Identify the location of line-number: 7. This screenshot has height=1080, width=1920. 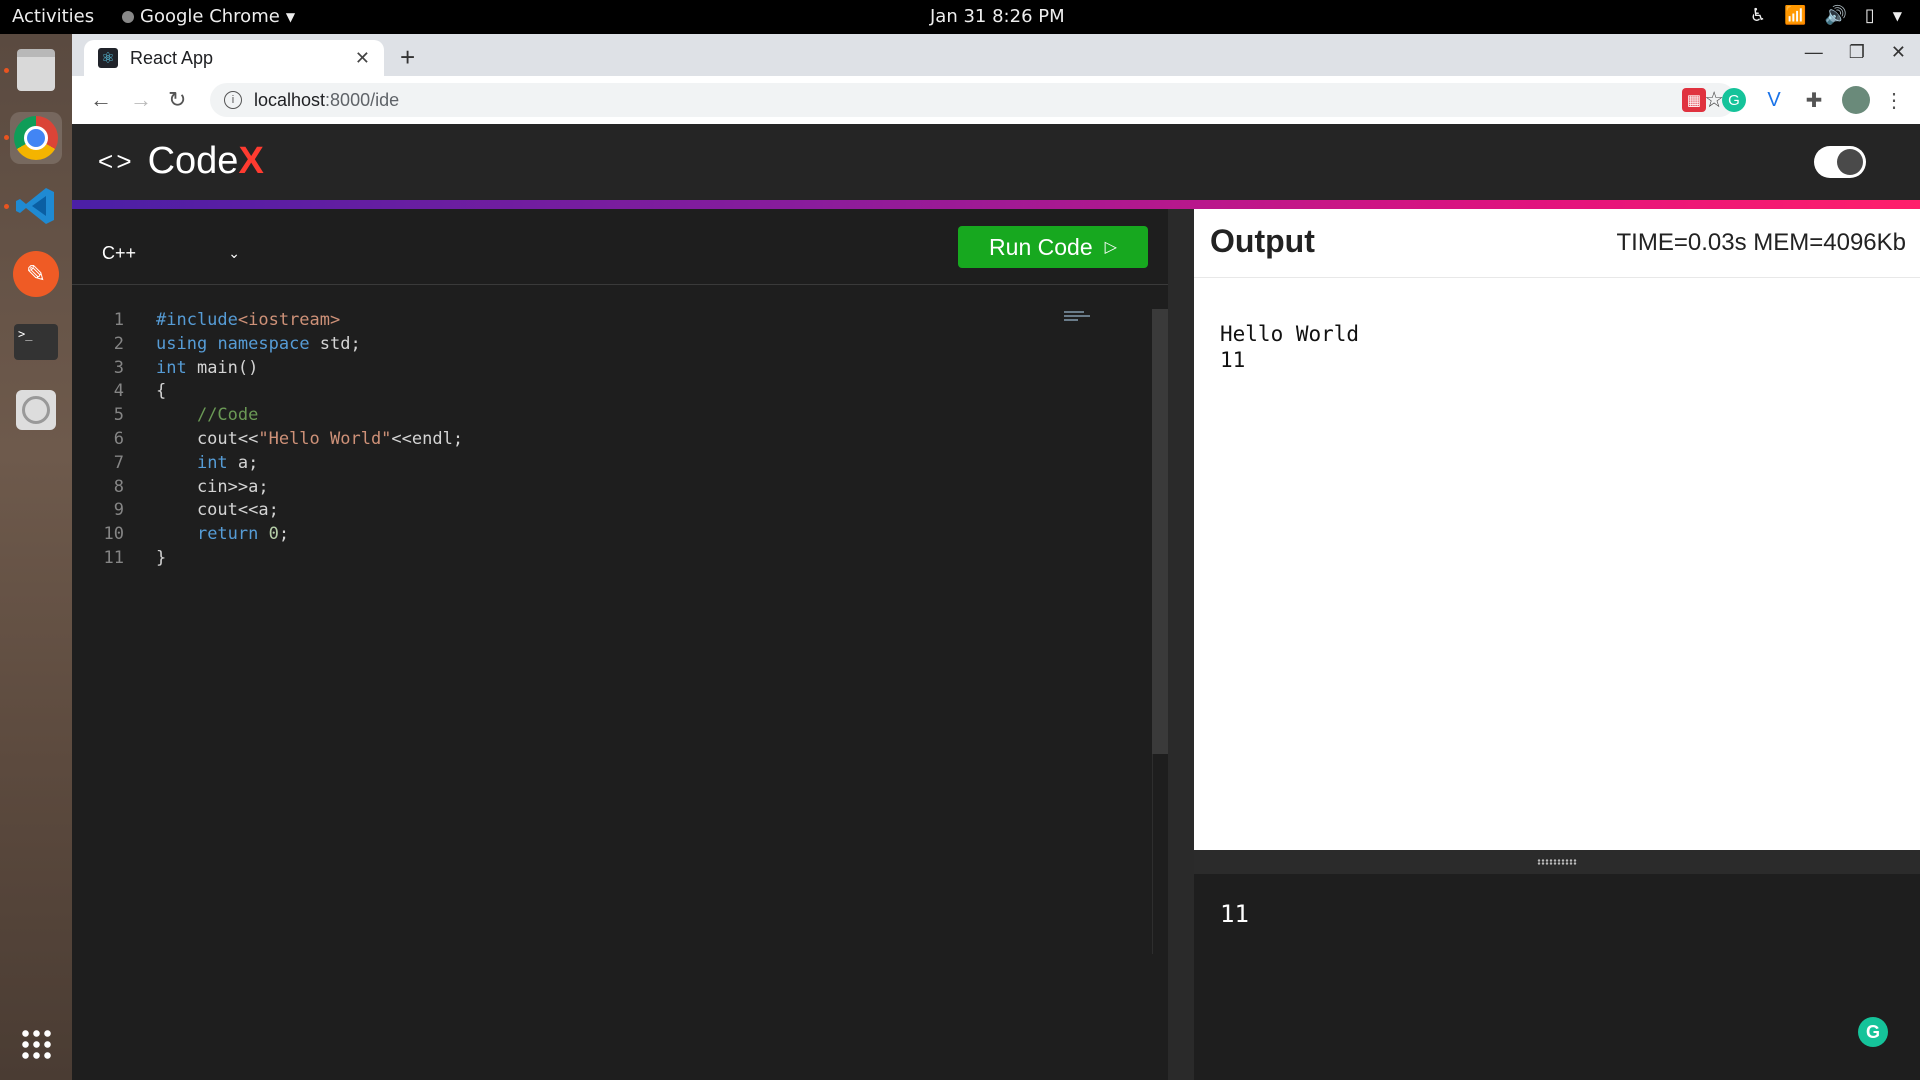
(118, 462).